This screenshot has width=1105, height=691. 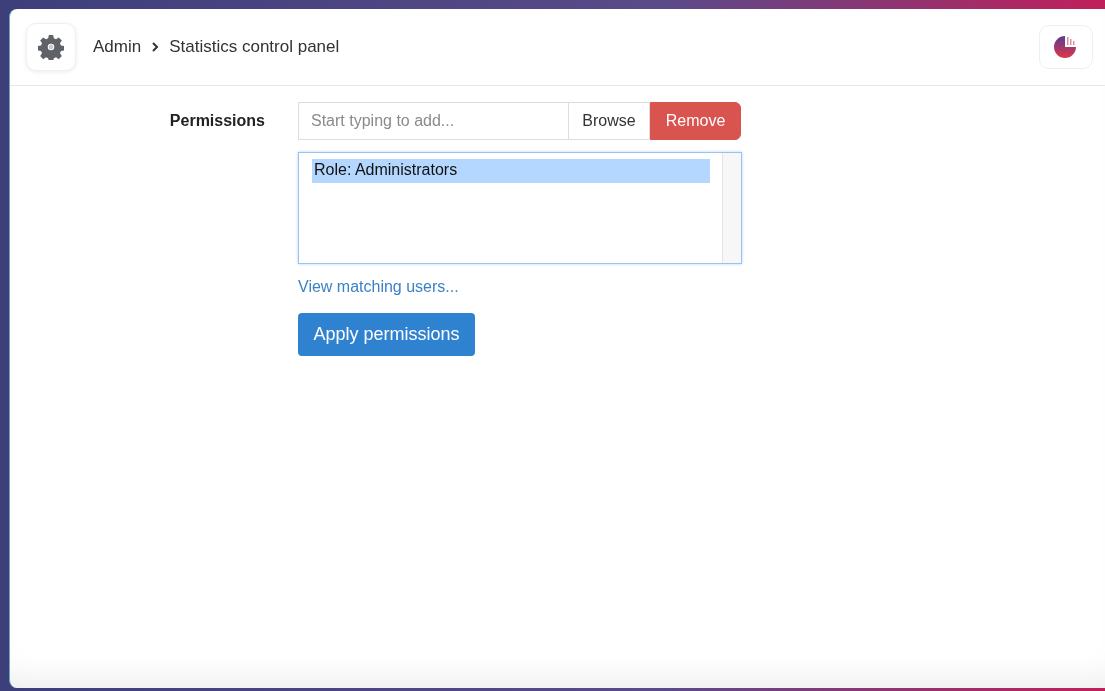 I want to click on field-label: Permissions, so click(x=217, y=120).